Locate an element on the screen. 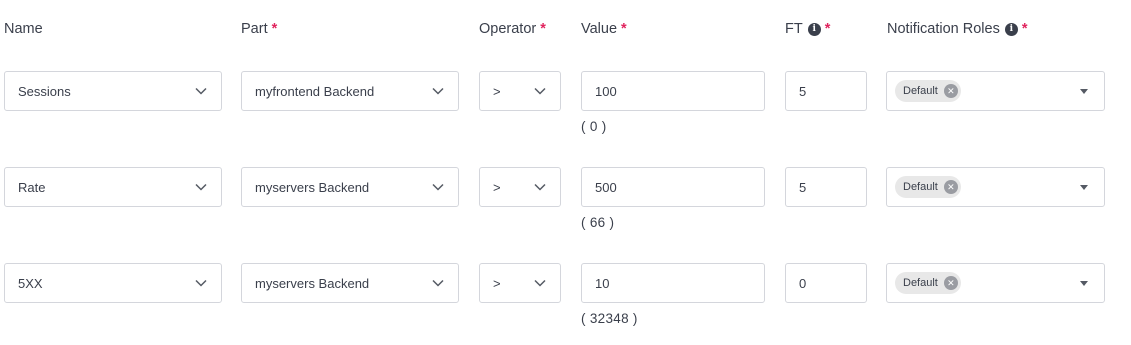  name-select-value: Sessions is located at coordinates (44, 91).